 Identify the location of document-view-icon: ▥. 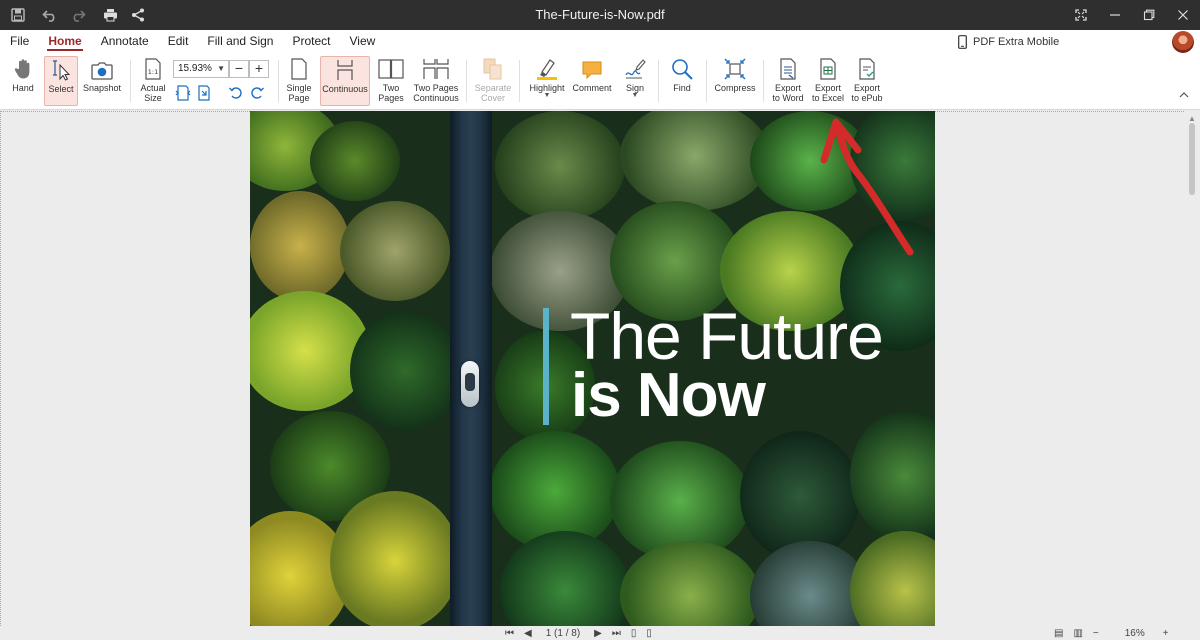
(1077, 633).